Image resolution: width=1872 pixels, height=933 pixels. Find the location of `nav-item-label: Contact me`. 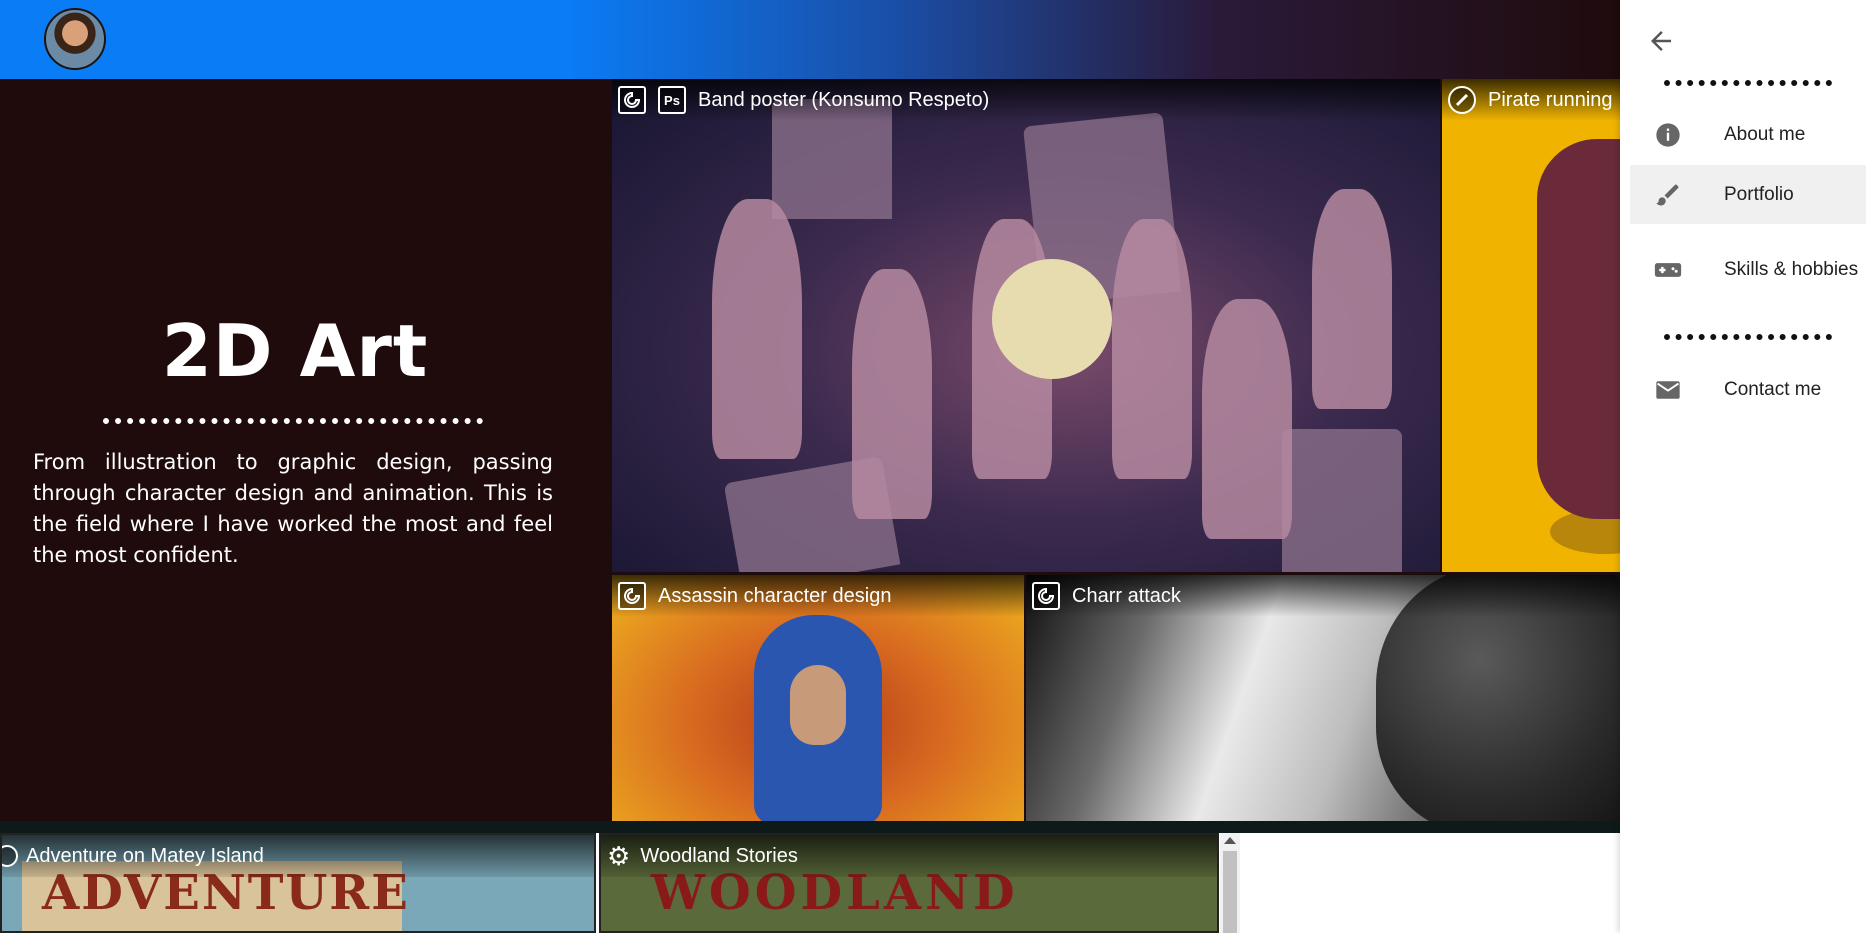

nav-item-label: Contact me is located at coordinates (1773, 389).